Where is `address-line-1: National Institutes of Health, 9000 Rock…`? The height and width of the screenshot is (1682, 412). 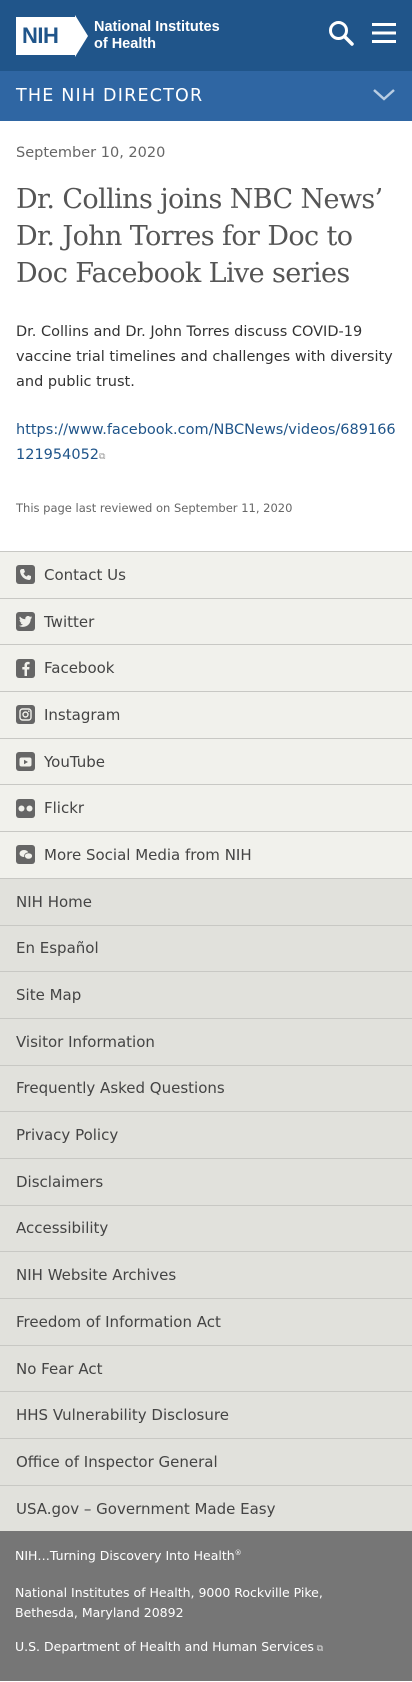 address-line-1: National Institutes of Health, 9000 Rock… is located at coordinates (169, 1593).